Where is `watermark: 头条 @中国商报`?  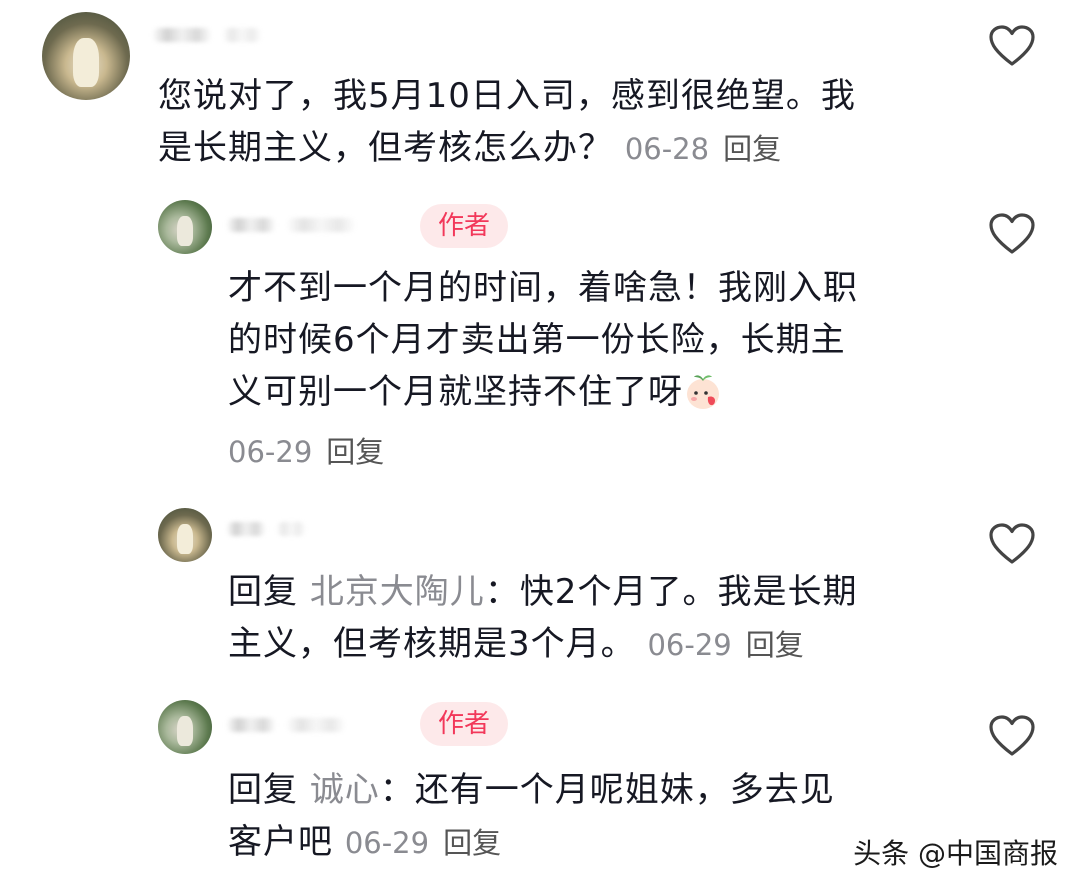
watermark: 头条 @中国商报 is located at coordinates (955, 853).